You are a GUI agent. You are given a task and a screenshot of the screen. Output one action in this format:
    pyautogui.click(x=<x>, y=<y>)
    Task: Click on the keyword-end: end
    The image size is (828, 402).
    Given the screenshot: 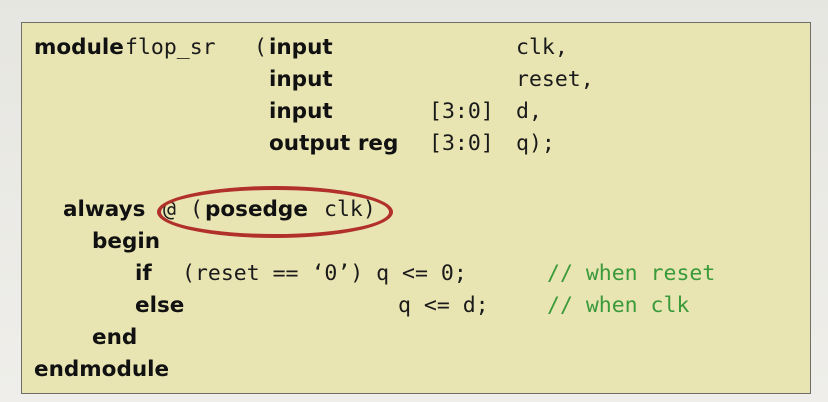 What is the action you would take?
    pyautogui.click(x=115, y=337)
    